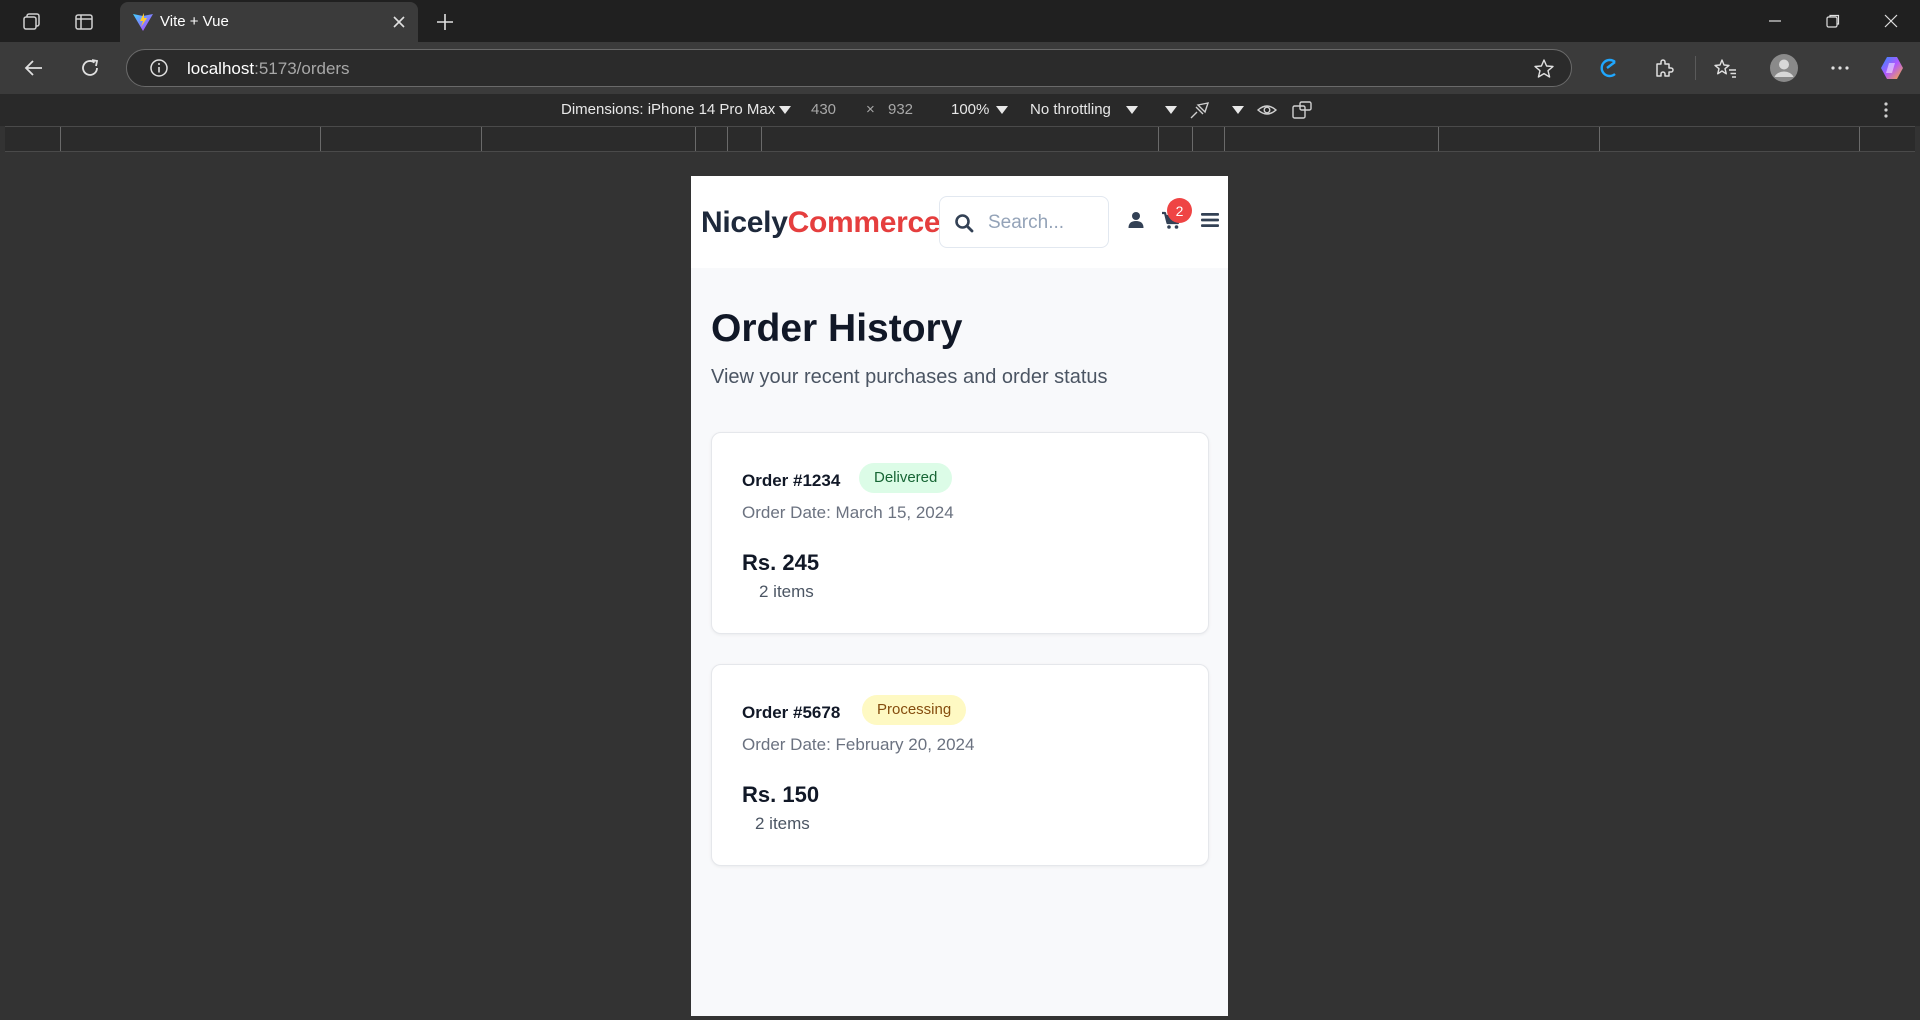 The height and width of the screenshot is (1020, 1920). I want to click on minimize-window-icon, so click(1775, 21).